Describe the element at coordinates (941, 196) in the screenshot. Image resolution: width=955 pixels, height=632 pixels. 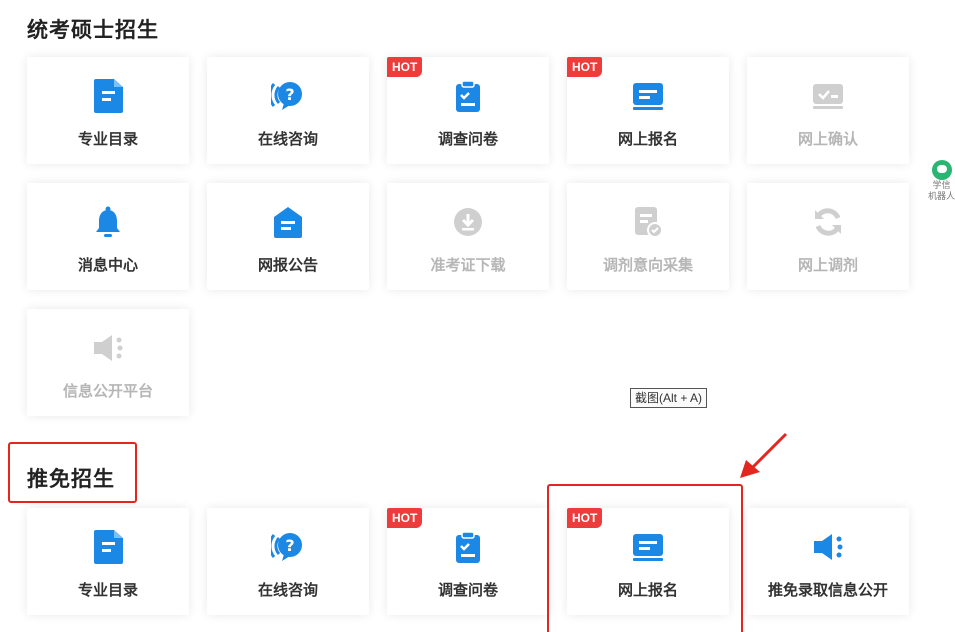
I see `robot-label-line2: 机器人` at that location.